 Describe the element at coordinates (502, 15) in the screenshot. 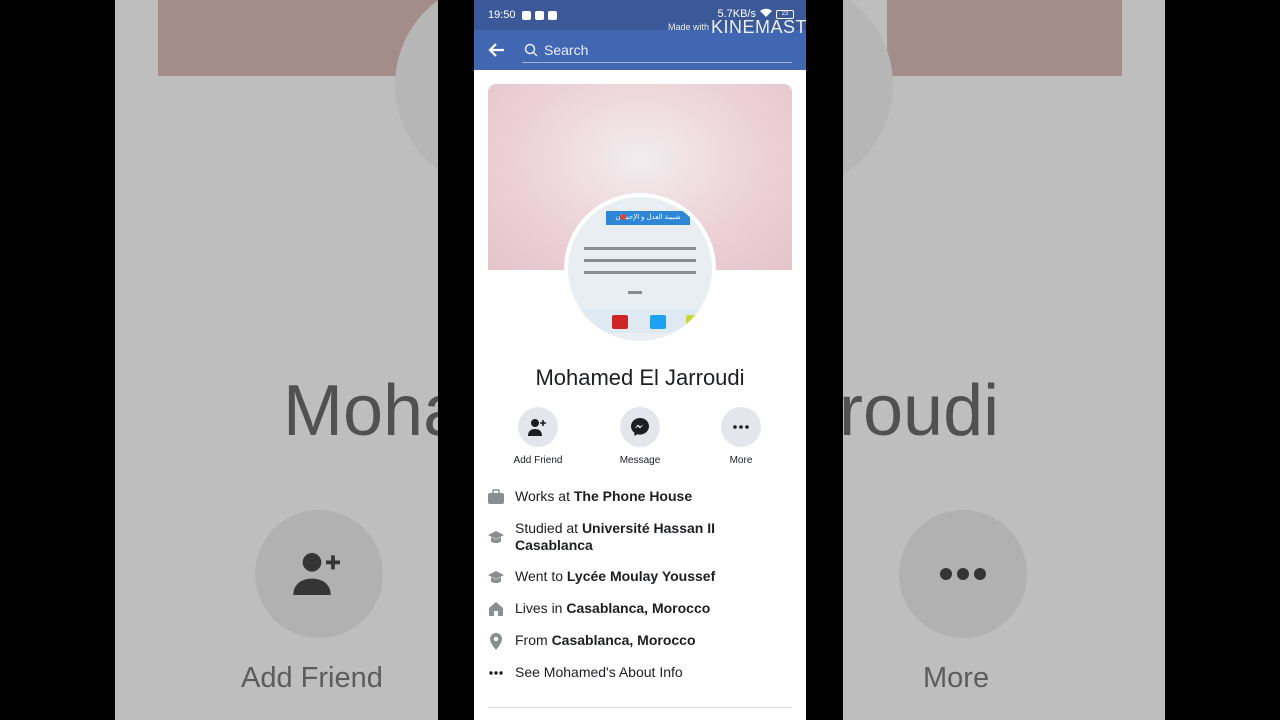

I see `status-time: 19:50` at that location.